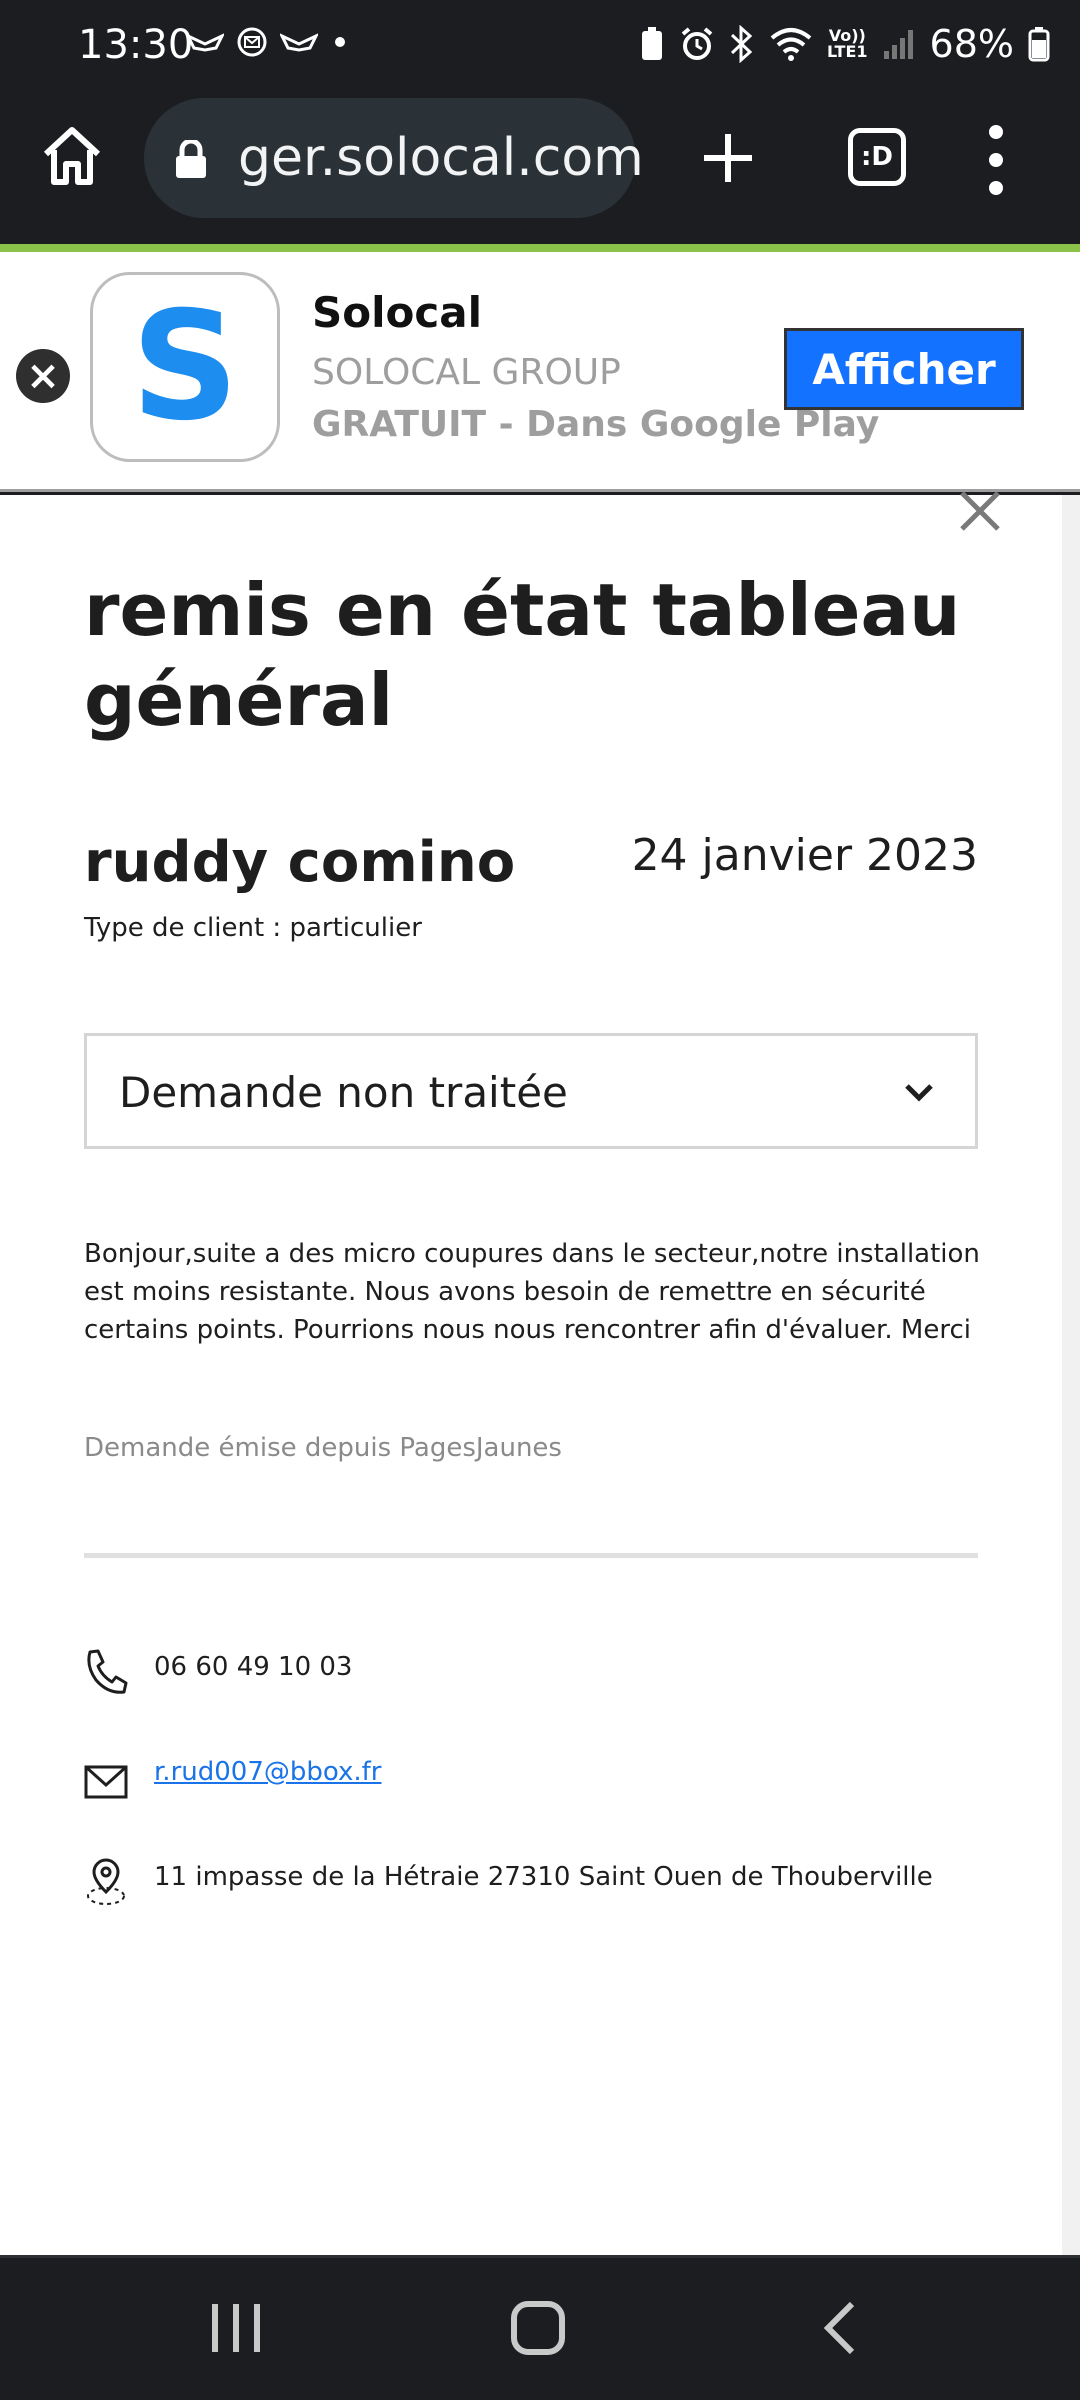  I want to click on client-name: ruddy comino, so click(300, 862).